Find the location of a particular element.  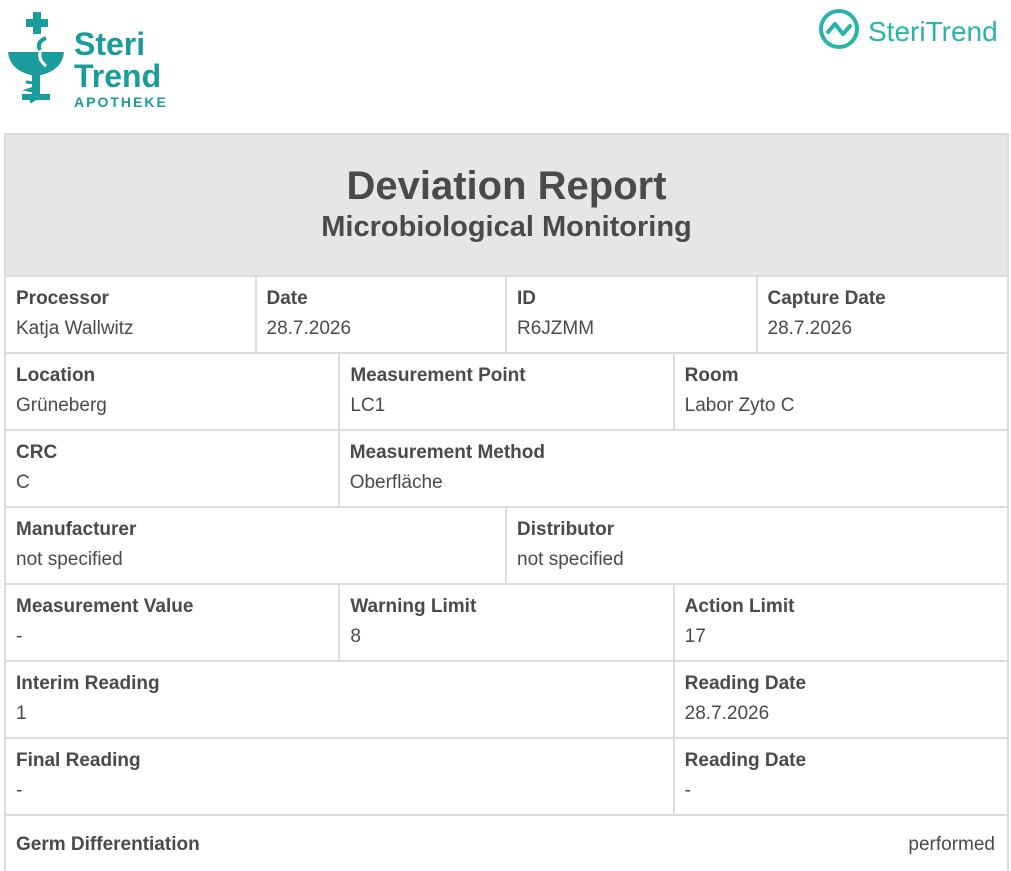

steritrend-logo: SteriTrend is located at coordinates (914, 30).